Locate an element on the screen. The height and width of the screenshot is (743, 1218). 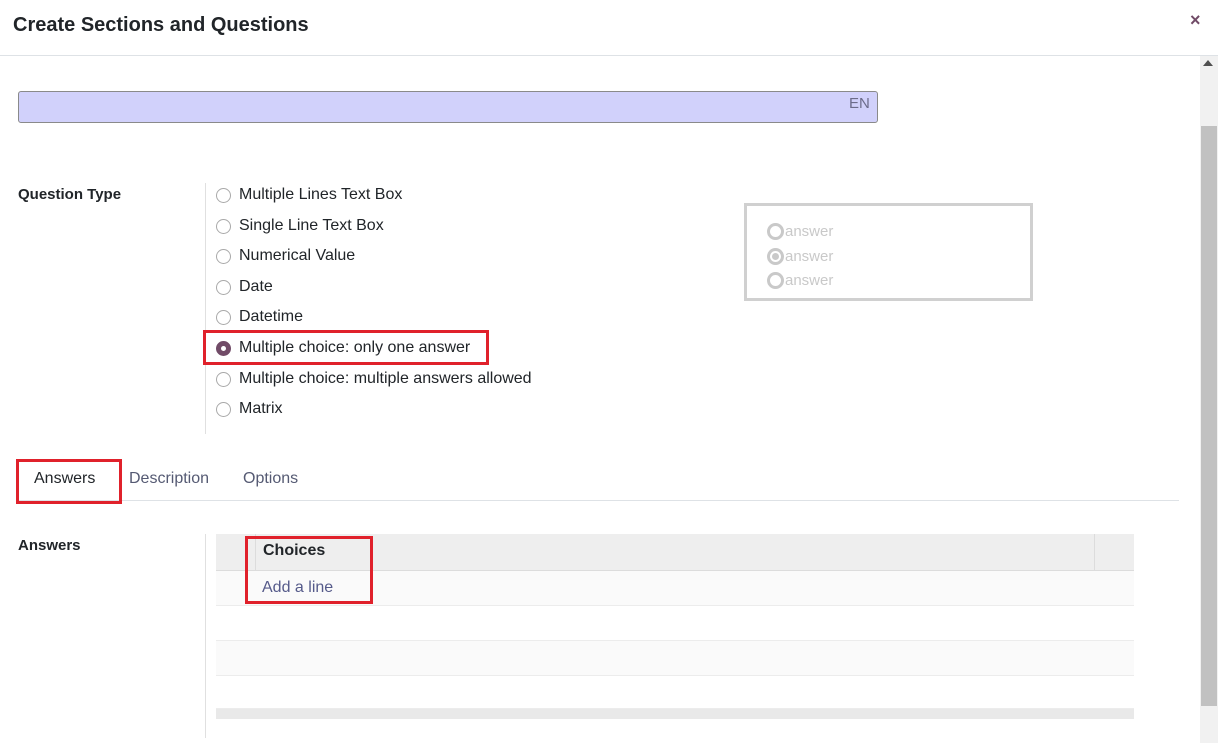
answers-tab-highlight is located at coordinates (69, 481).